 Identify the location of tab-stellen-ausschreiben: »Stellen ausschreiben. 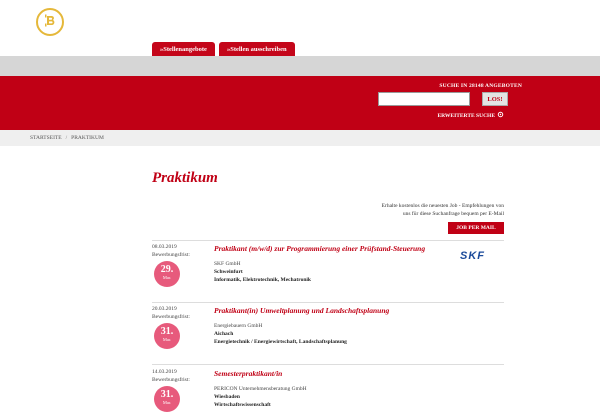
(256, 49).